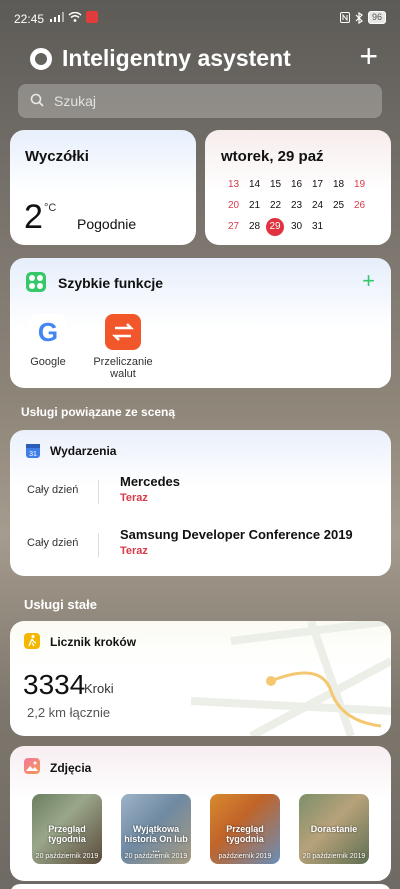 This screenshot has width=400, height=889. Describe the element at coordinates (275, 227) in the screenshot. I see `calendar-day-today: 29` at that location.